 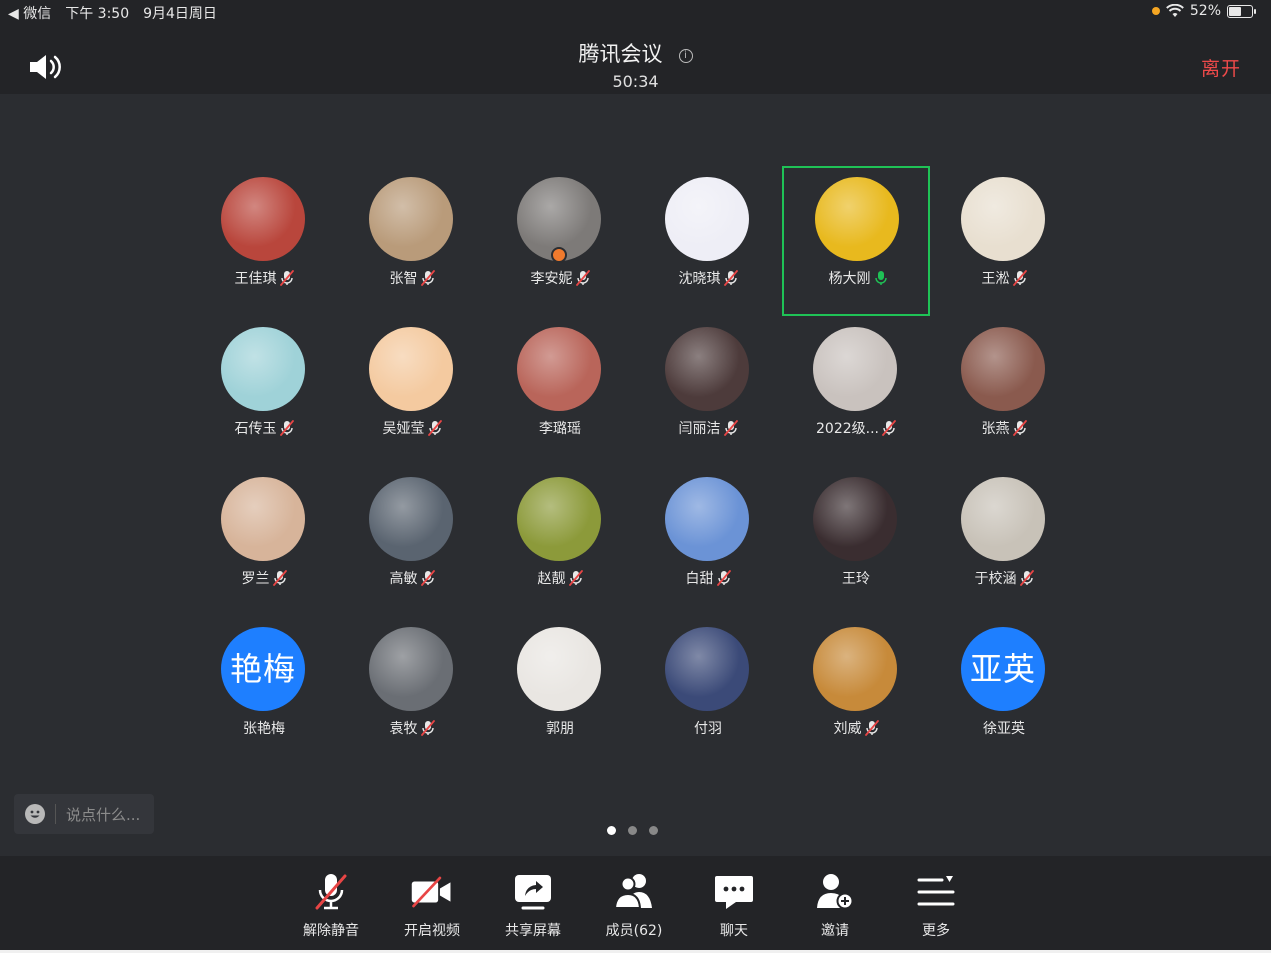 I want to click on participant-tile: 赵靓, so click(x=560, y=543).